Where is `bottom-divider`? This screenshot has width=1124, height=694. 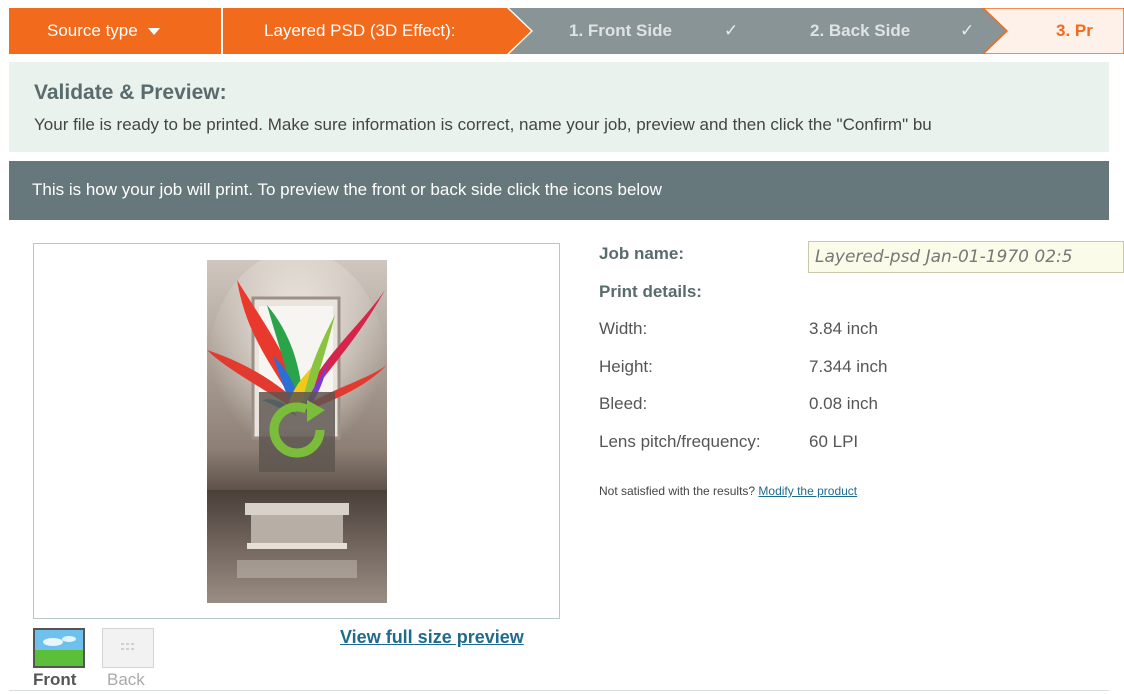 bottom-divider is located at coordinates (559, 690).